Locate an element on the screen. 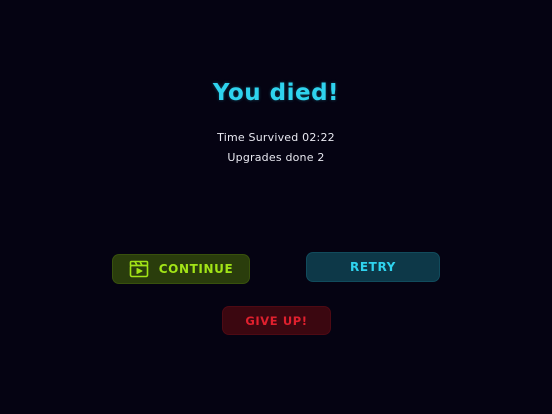  retry-button: RETRY is located at coordinates (373, 267).